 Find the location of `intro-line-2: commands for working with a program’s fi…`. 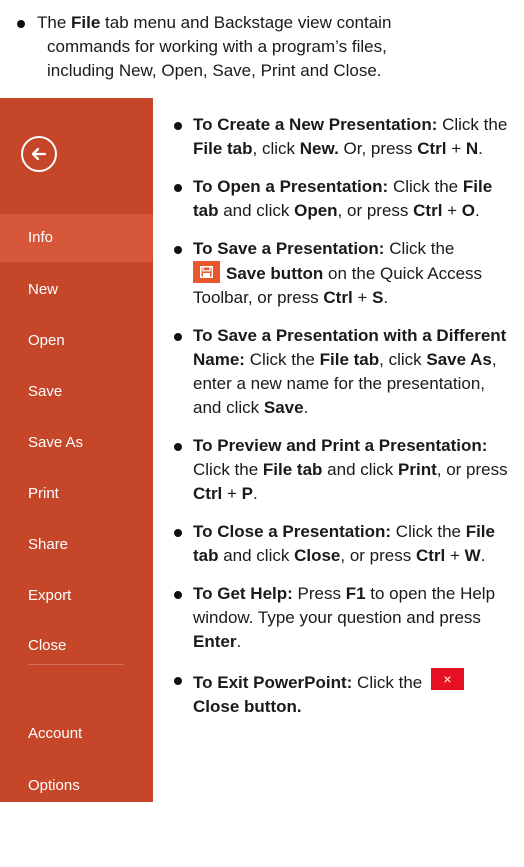

intro-line-2: commands for working with a program’s fi… is located at coordinates (217, 46).